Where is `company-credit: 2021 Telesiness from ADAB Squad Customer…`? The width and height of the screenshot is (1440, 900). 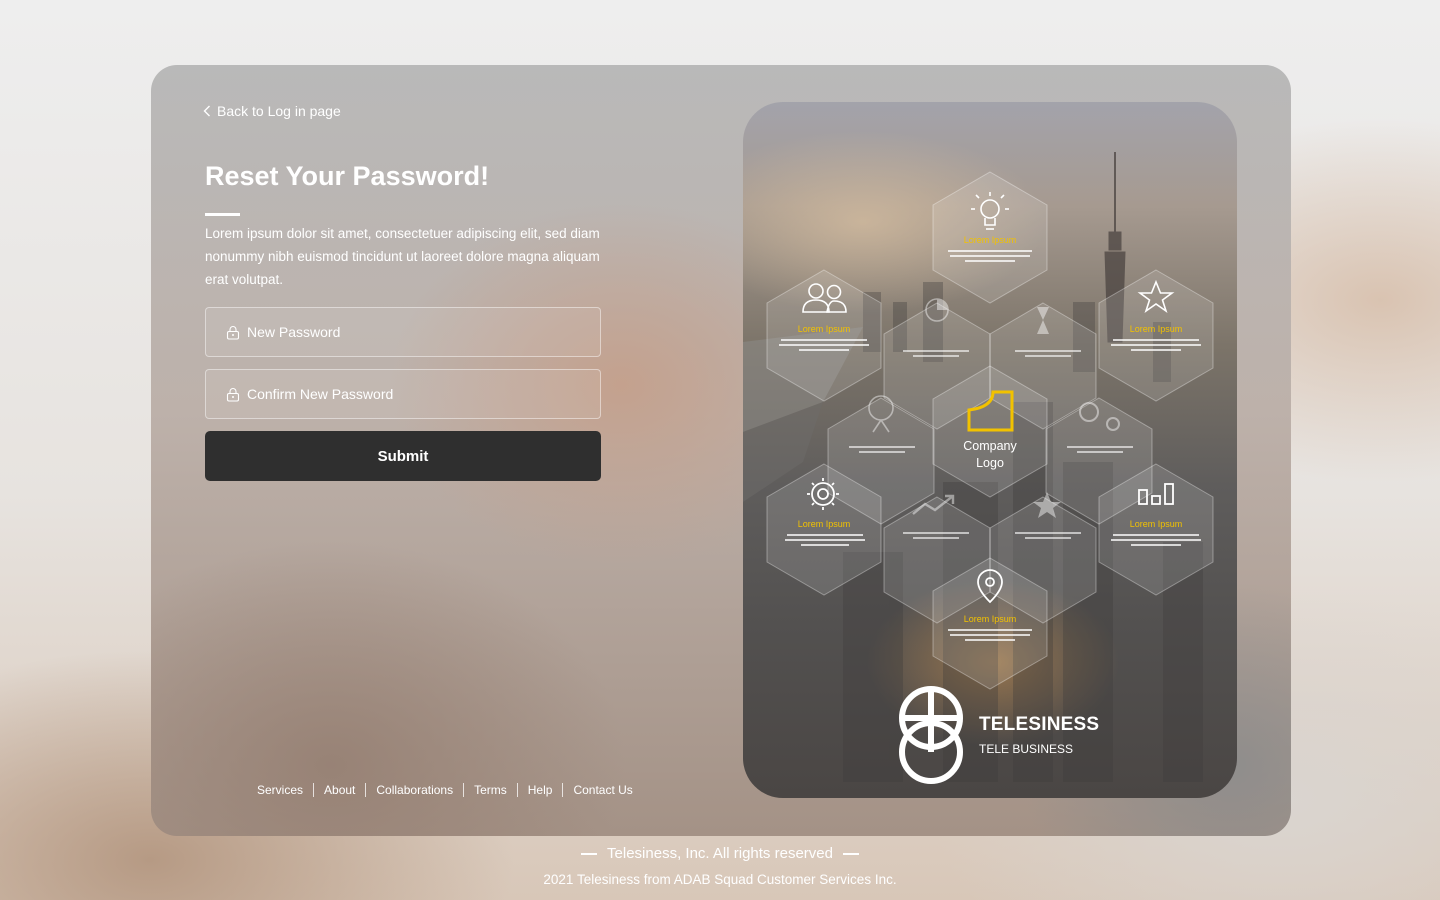
company-credit: 2021 Telesiness from ADAB Squad Customer… is located at coordinates (720, 879).